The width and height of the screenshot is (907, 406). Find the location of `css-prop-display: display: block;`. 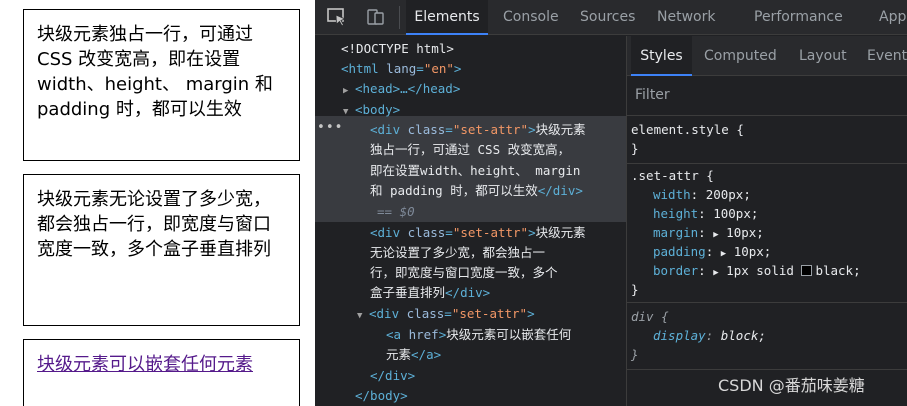

css-prop-display: display: block; is located at coordinates (767, 335).